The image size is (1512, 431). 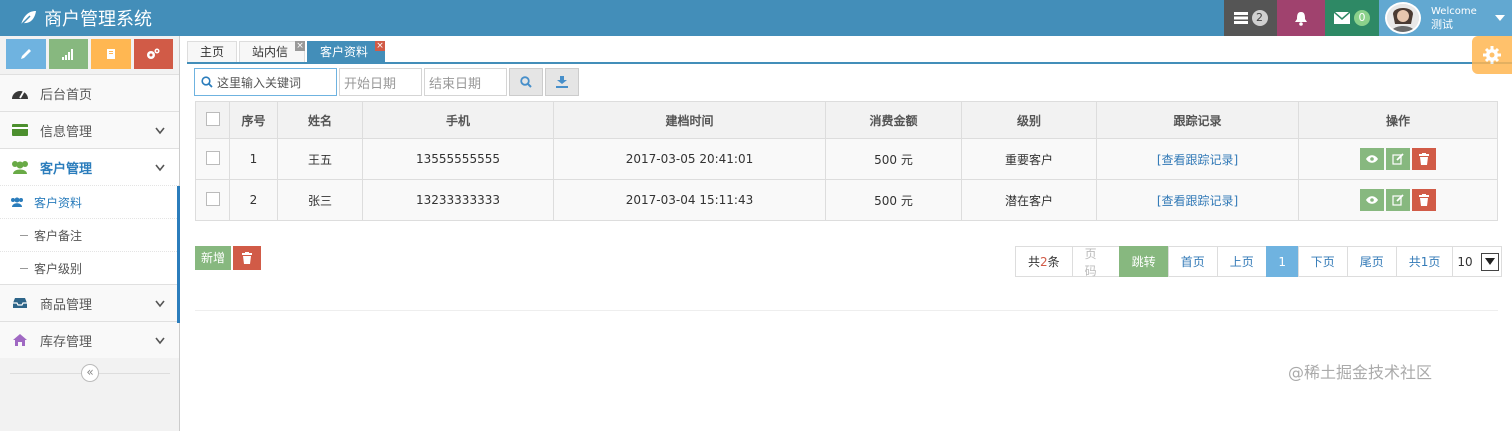 I want to click on cogs-shortcut-button, so click(x=153, y=54).